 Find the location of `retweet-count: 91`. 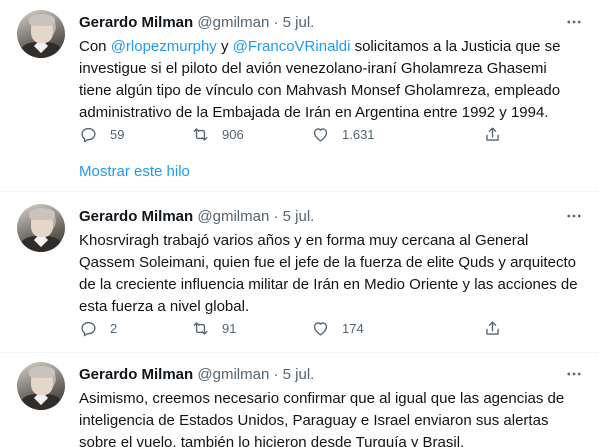

retweet-count: 91 is located at coordinates (229, 328).